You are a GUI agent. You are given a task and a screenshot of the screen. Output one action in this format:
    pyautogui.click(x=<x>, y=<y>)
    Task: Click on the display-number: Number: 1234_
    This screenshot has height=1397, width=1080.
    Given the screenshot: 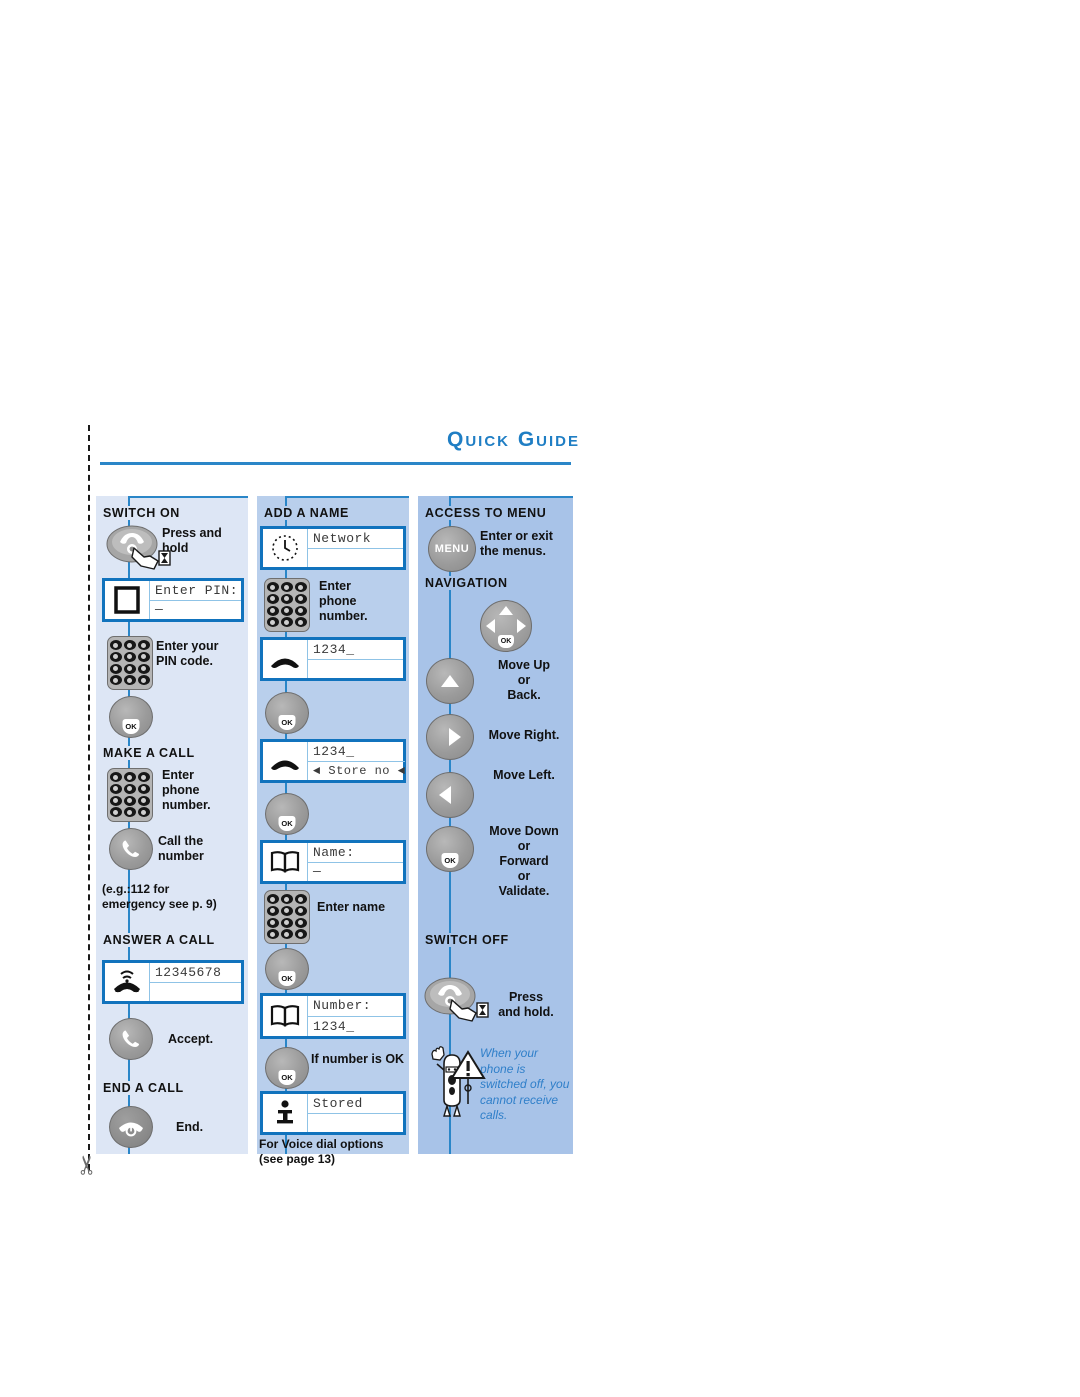 What is the action you would take?
    pyautogui.click(x=333, y=1016)
    